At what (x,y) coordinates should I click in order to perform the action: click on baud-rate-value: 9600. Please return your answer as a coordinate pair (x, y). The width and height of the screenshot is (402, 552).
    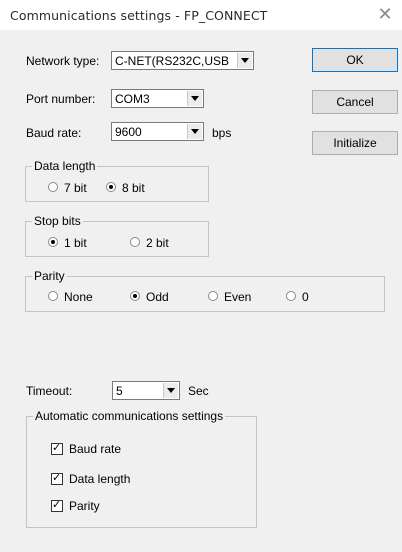
    Looking at the image, I should click on (128, 132).